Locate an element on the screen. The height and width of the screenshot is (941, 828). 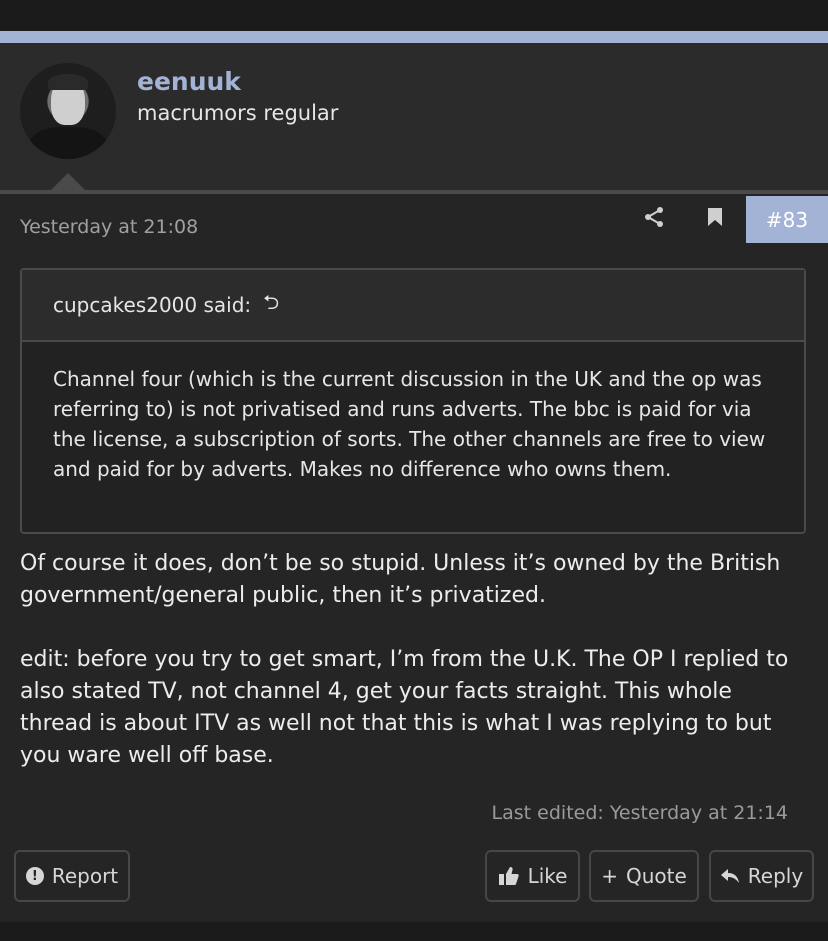
post-number-link: #83 is located at coordinates (787, 219).